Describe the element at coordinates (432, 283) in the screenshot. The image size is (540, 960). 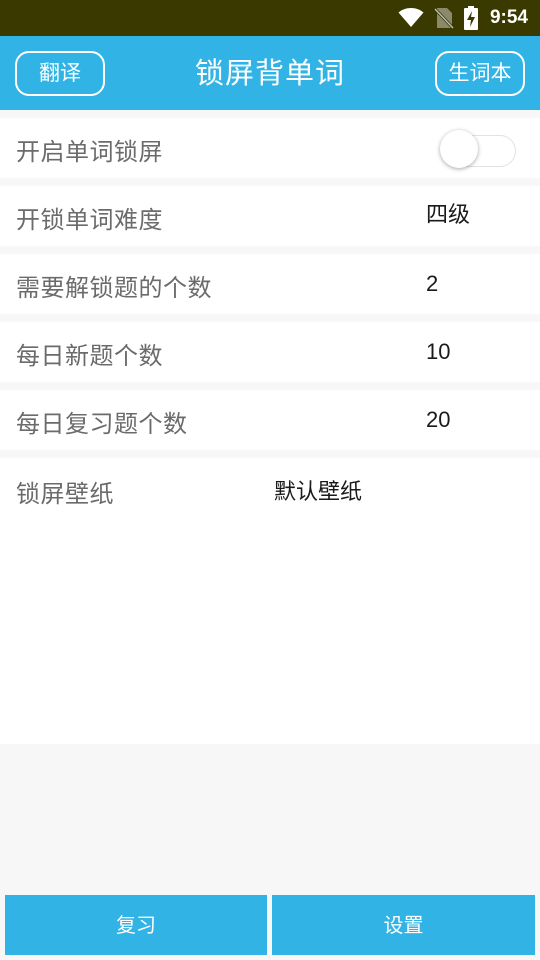
I see `setting-value: 2` at that location.